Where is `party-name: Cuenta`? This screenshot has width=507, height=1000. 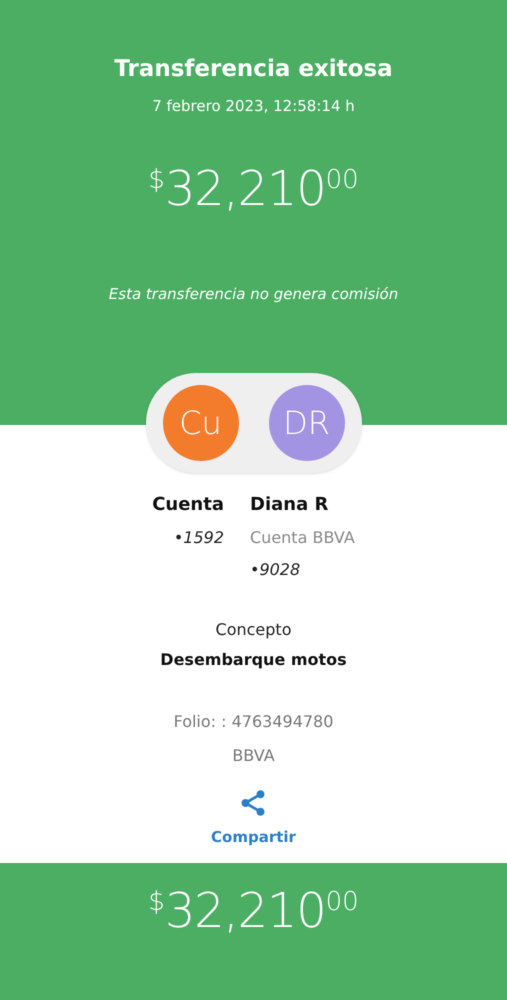
party-name: Cuenta is located at coordinates (188, 505).